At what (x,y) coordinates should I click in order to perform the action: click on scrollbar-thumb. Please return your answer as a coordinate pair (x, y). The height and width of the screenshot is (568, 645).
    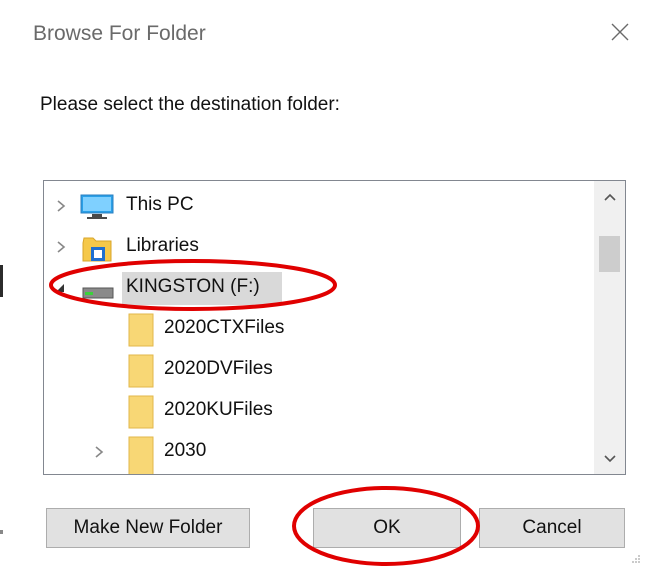
    Looking at the image, I should click on (609, 254).